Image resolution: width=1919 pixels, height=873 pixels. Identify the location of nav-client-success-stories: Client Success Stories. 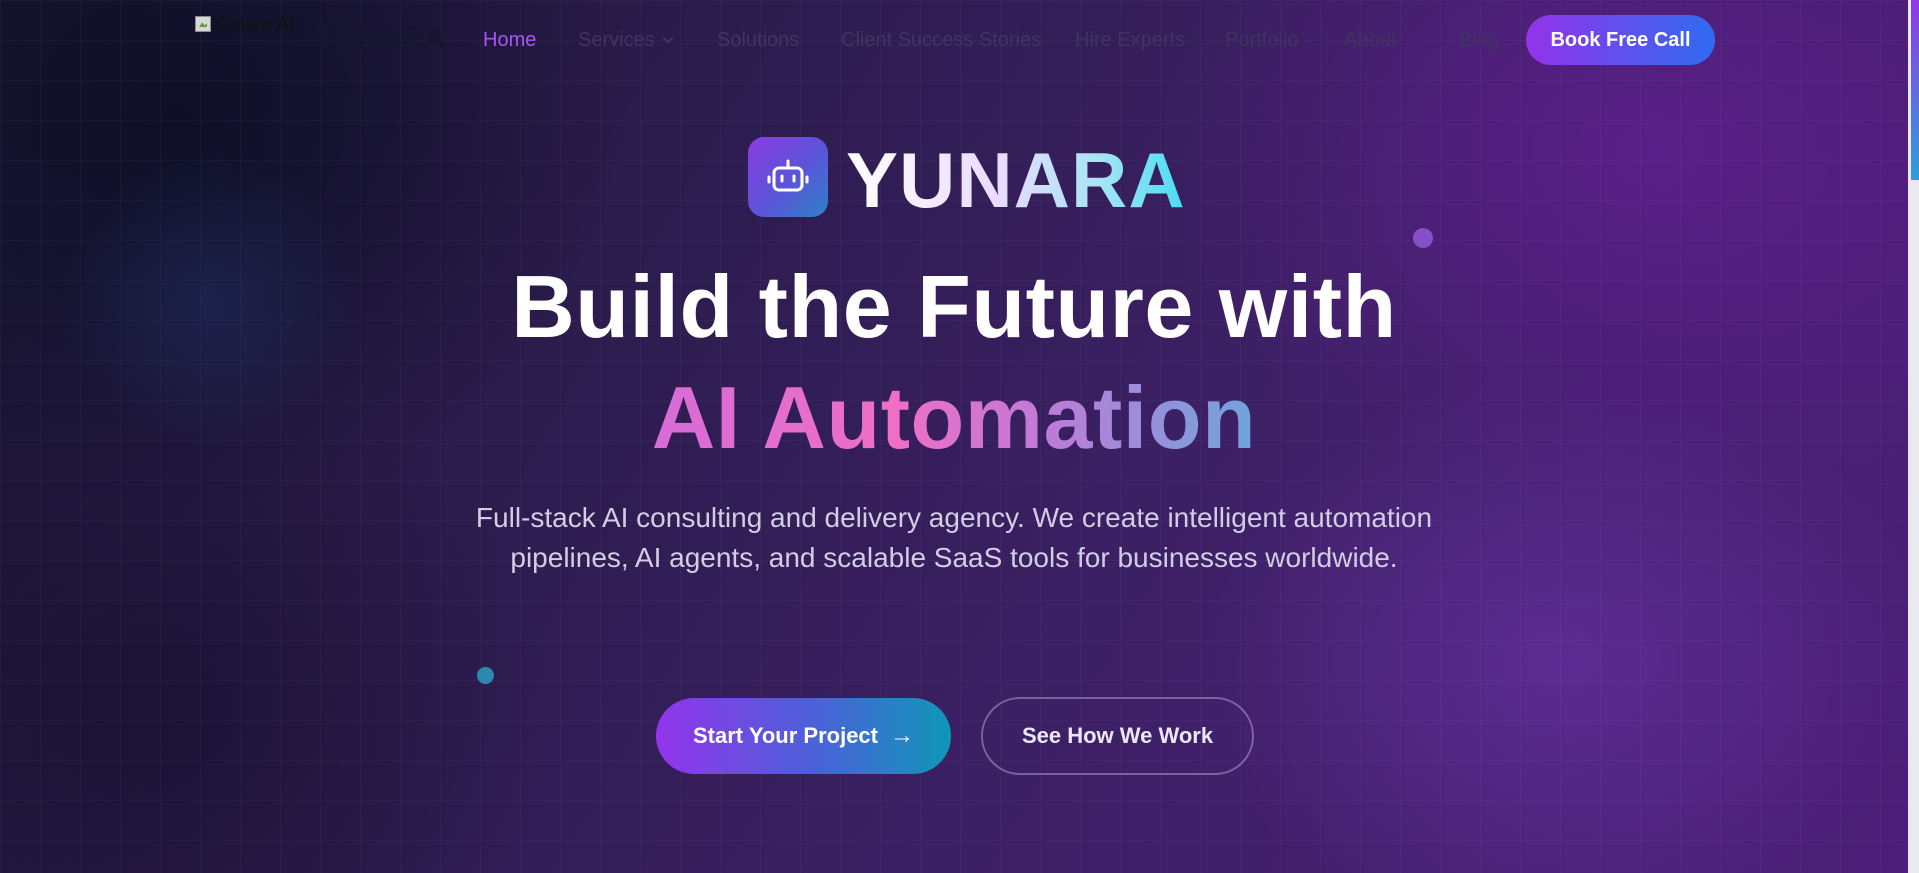
(941, 40).